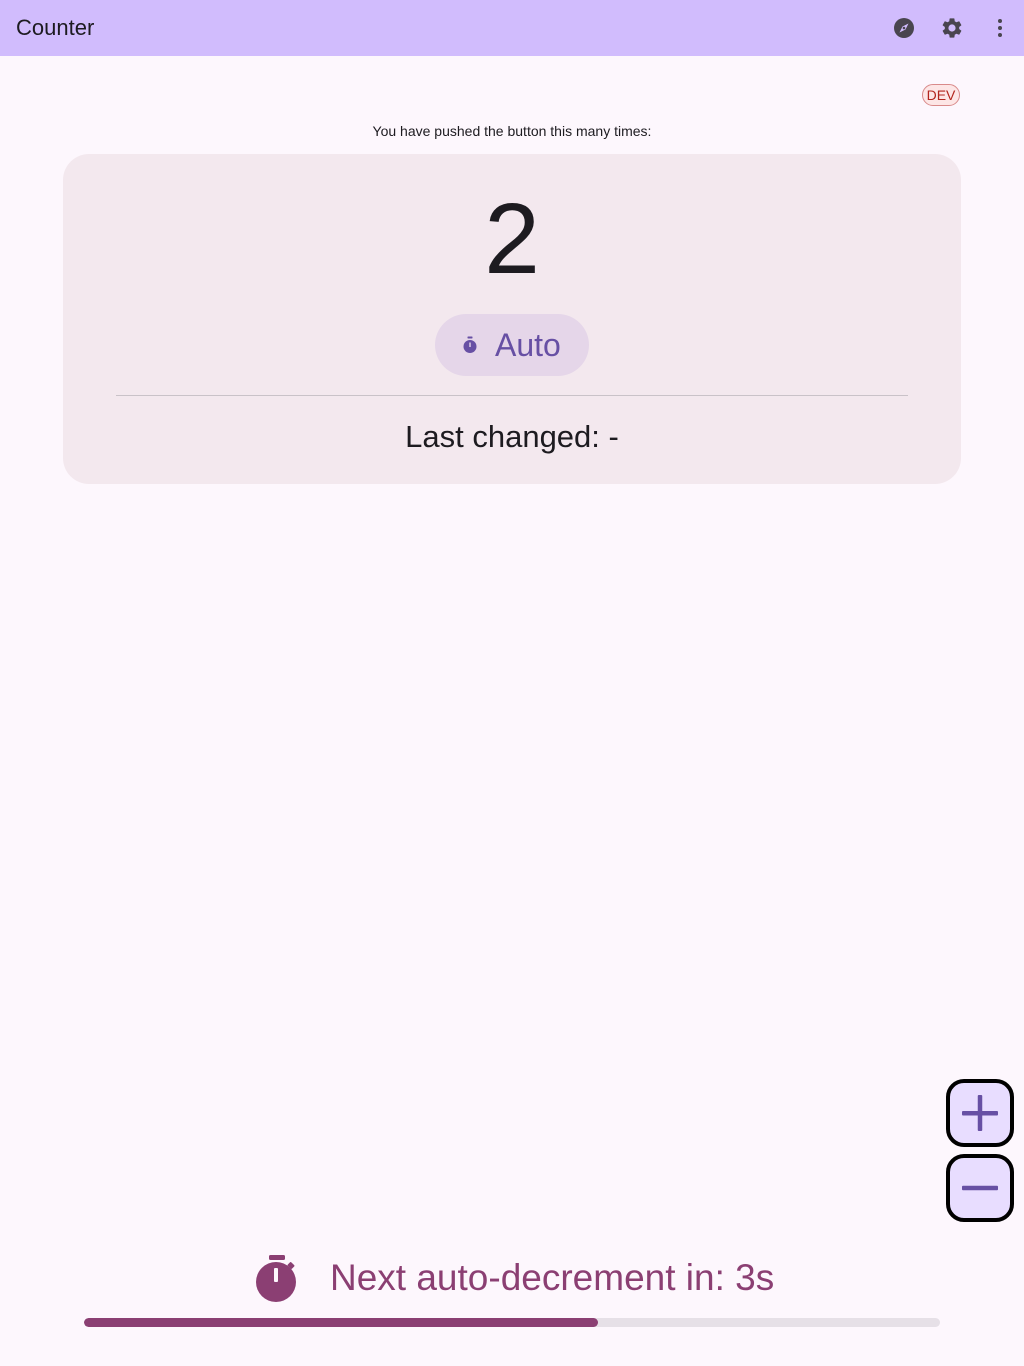  I want to click on auto-mode-chip: Auto, so click(512, 345).